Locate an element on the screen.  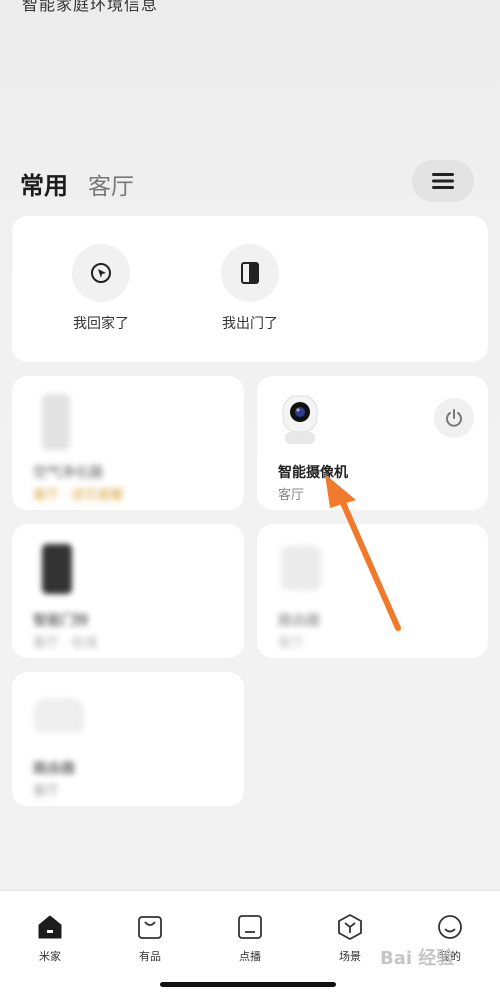
tab-living-room: 客厅 is located at coordinates (111, 184).